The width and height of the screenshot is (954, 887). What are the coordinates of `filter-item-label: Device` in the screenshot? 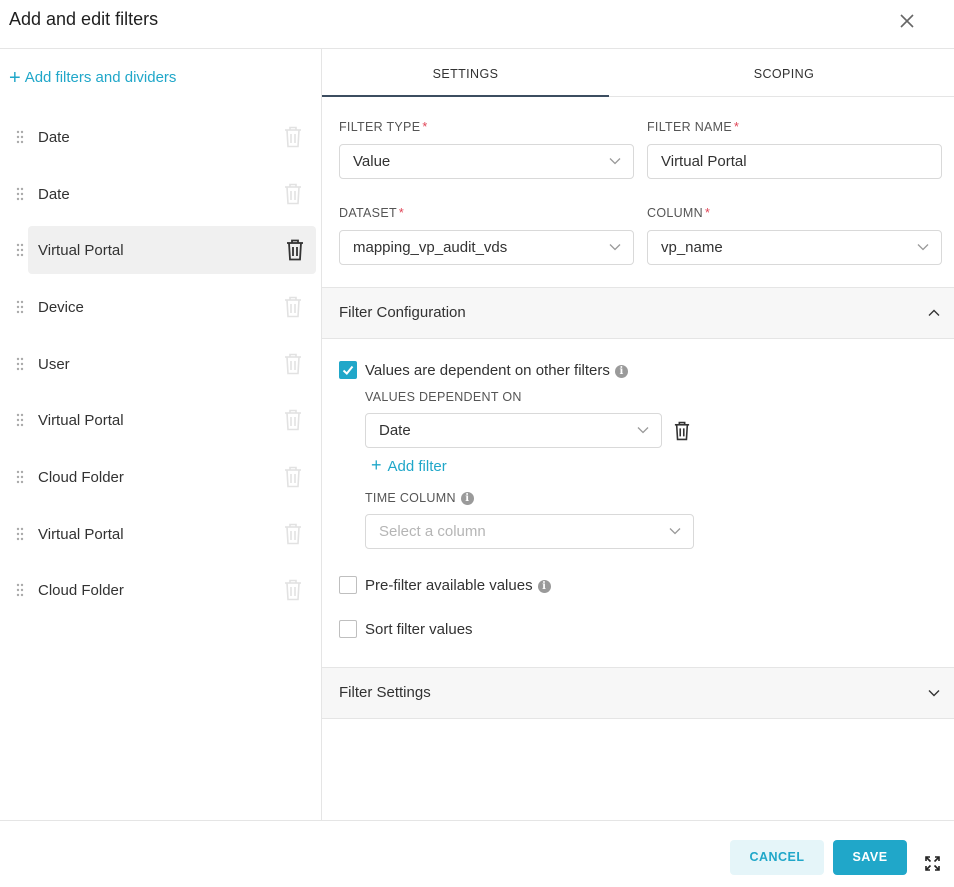 It's located at (61, 307).